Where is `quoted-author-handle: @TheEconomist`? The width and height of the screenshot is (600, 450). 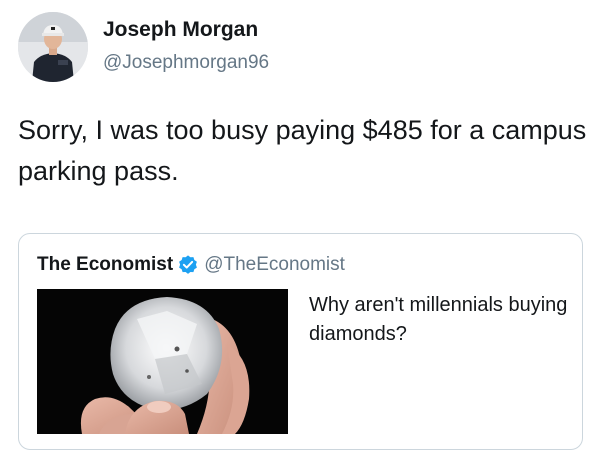 quoted-author-handle: @TheEconomist is located at coordinates (274, 265).